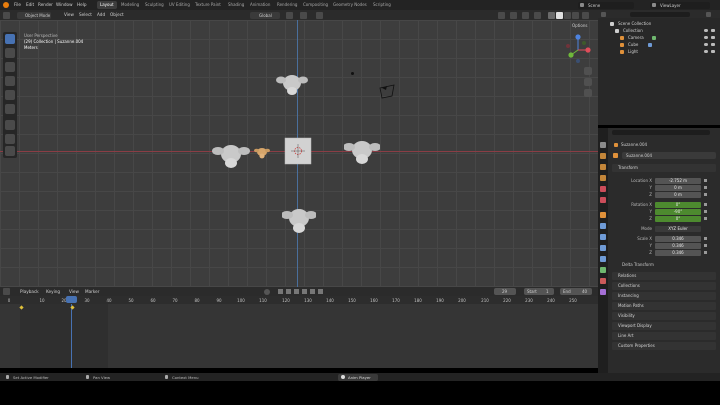 The image size is (720, 405). I want to click on relations-panel-header: Relations, so click(664, 276).